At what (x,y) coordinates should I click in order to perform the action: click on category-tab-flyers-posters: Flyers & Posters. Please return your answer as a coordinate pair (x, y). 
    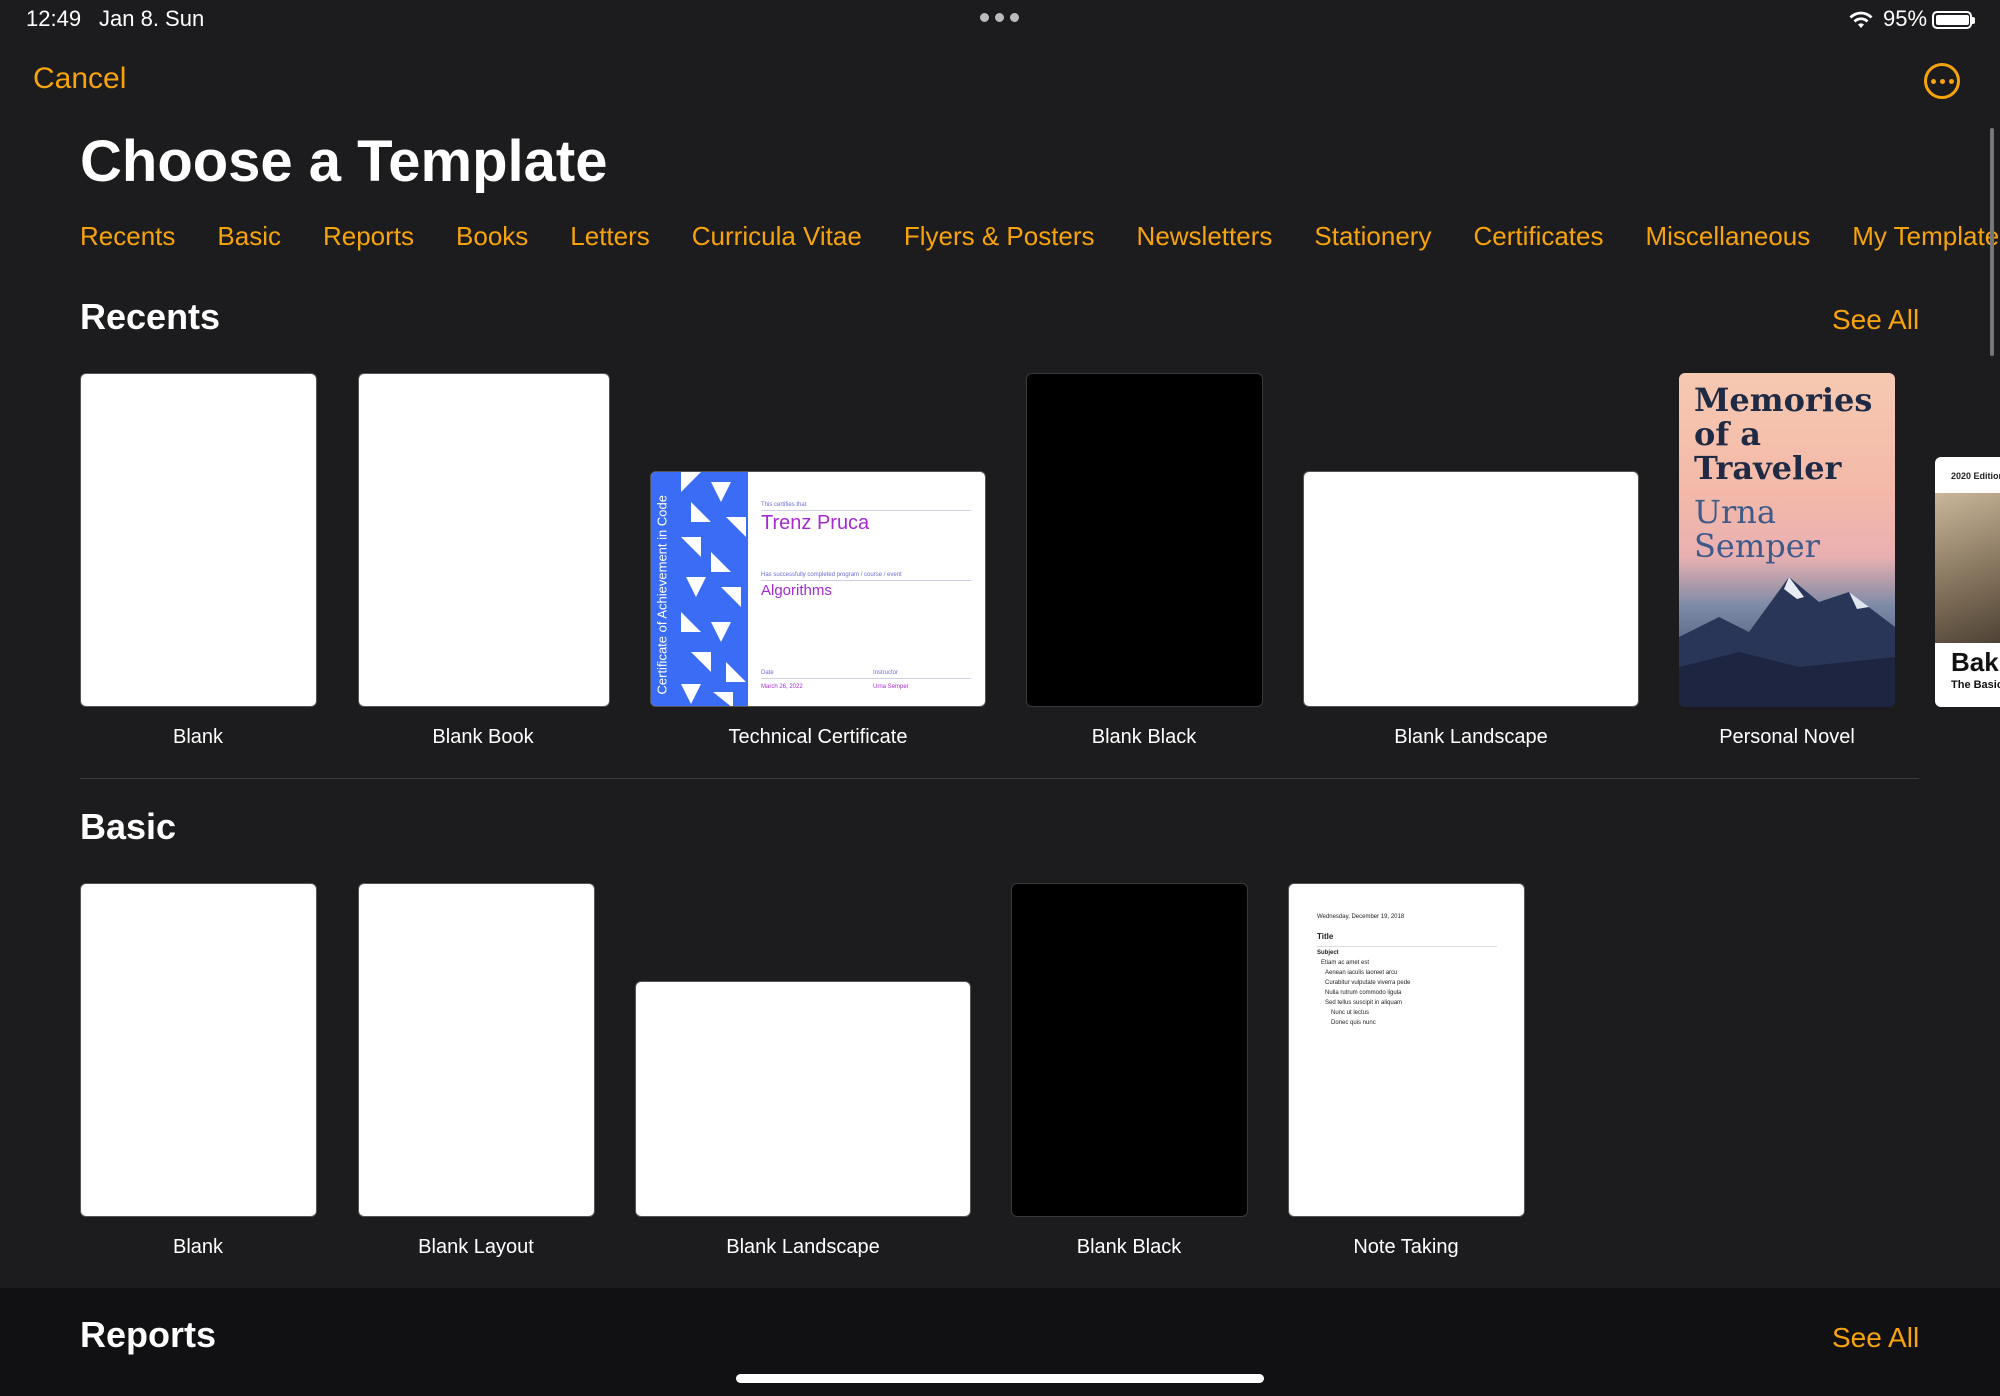
    Looking at the image, I should click on (999, 236).